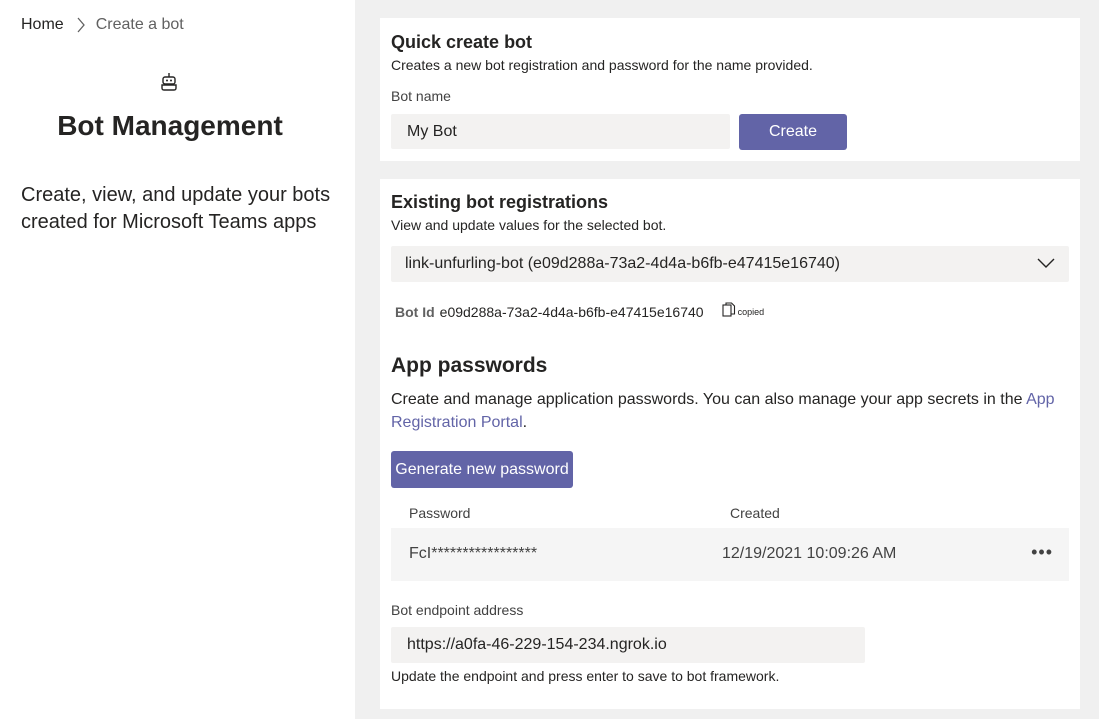 This screenshot has height=719, width=1099. Describe the element at coordinates (793, 132) in the screenshot. I see `create-button: Create` at that location.